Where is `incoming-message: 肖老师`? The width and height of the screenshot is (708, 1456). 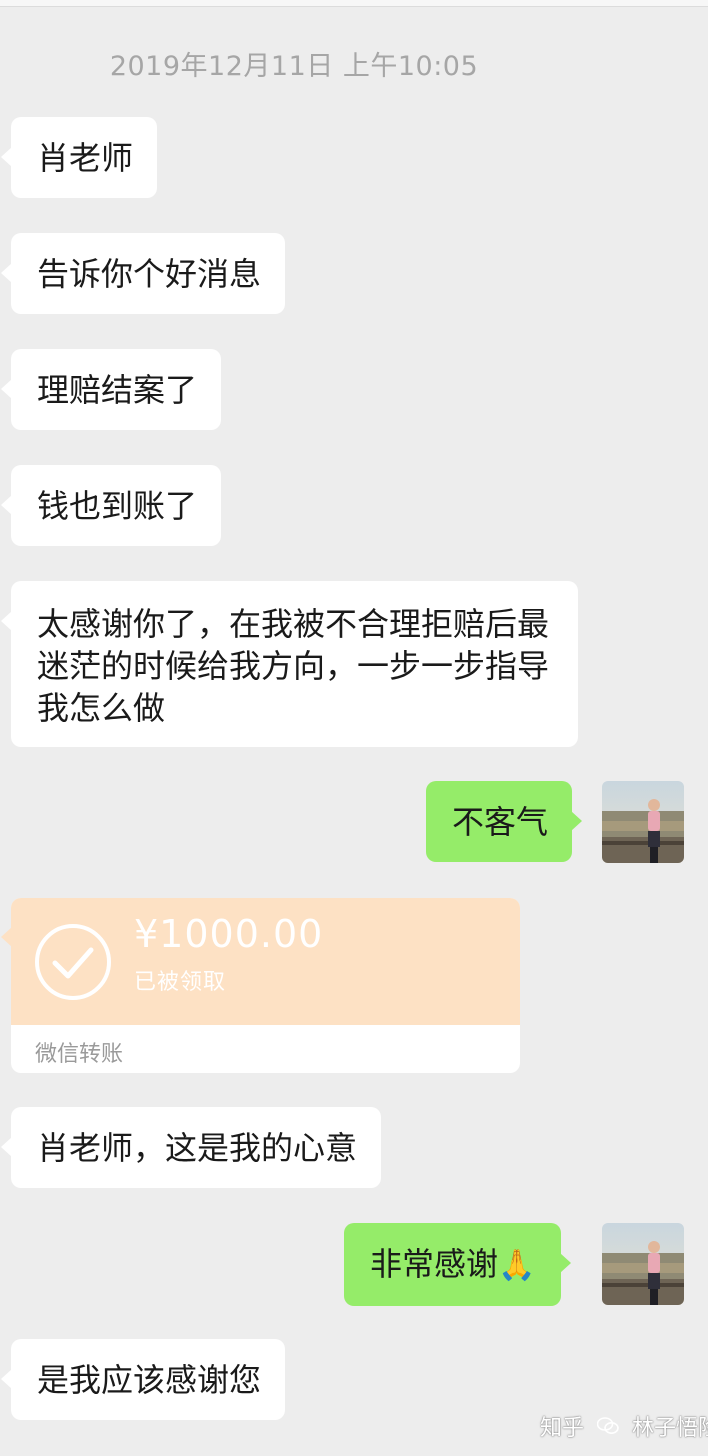 incoming-message: 肖老师 is located at coordinates (79, 157).